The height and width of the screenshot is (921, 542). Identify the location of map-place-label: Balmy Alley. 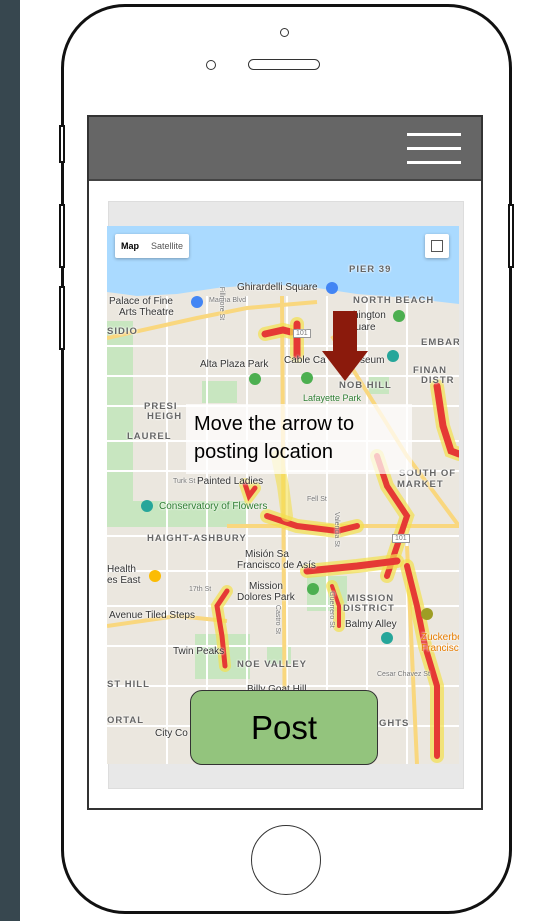
(371, 624).